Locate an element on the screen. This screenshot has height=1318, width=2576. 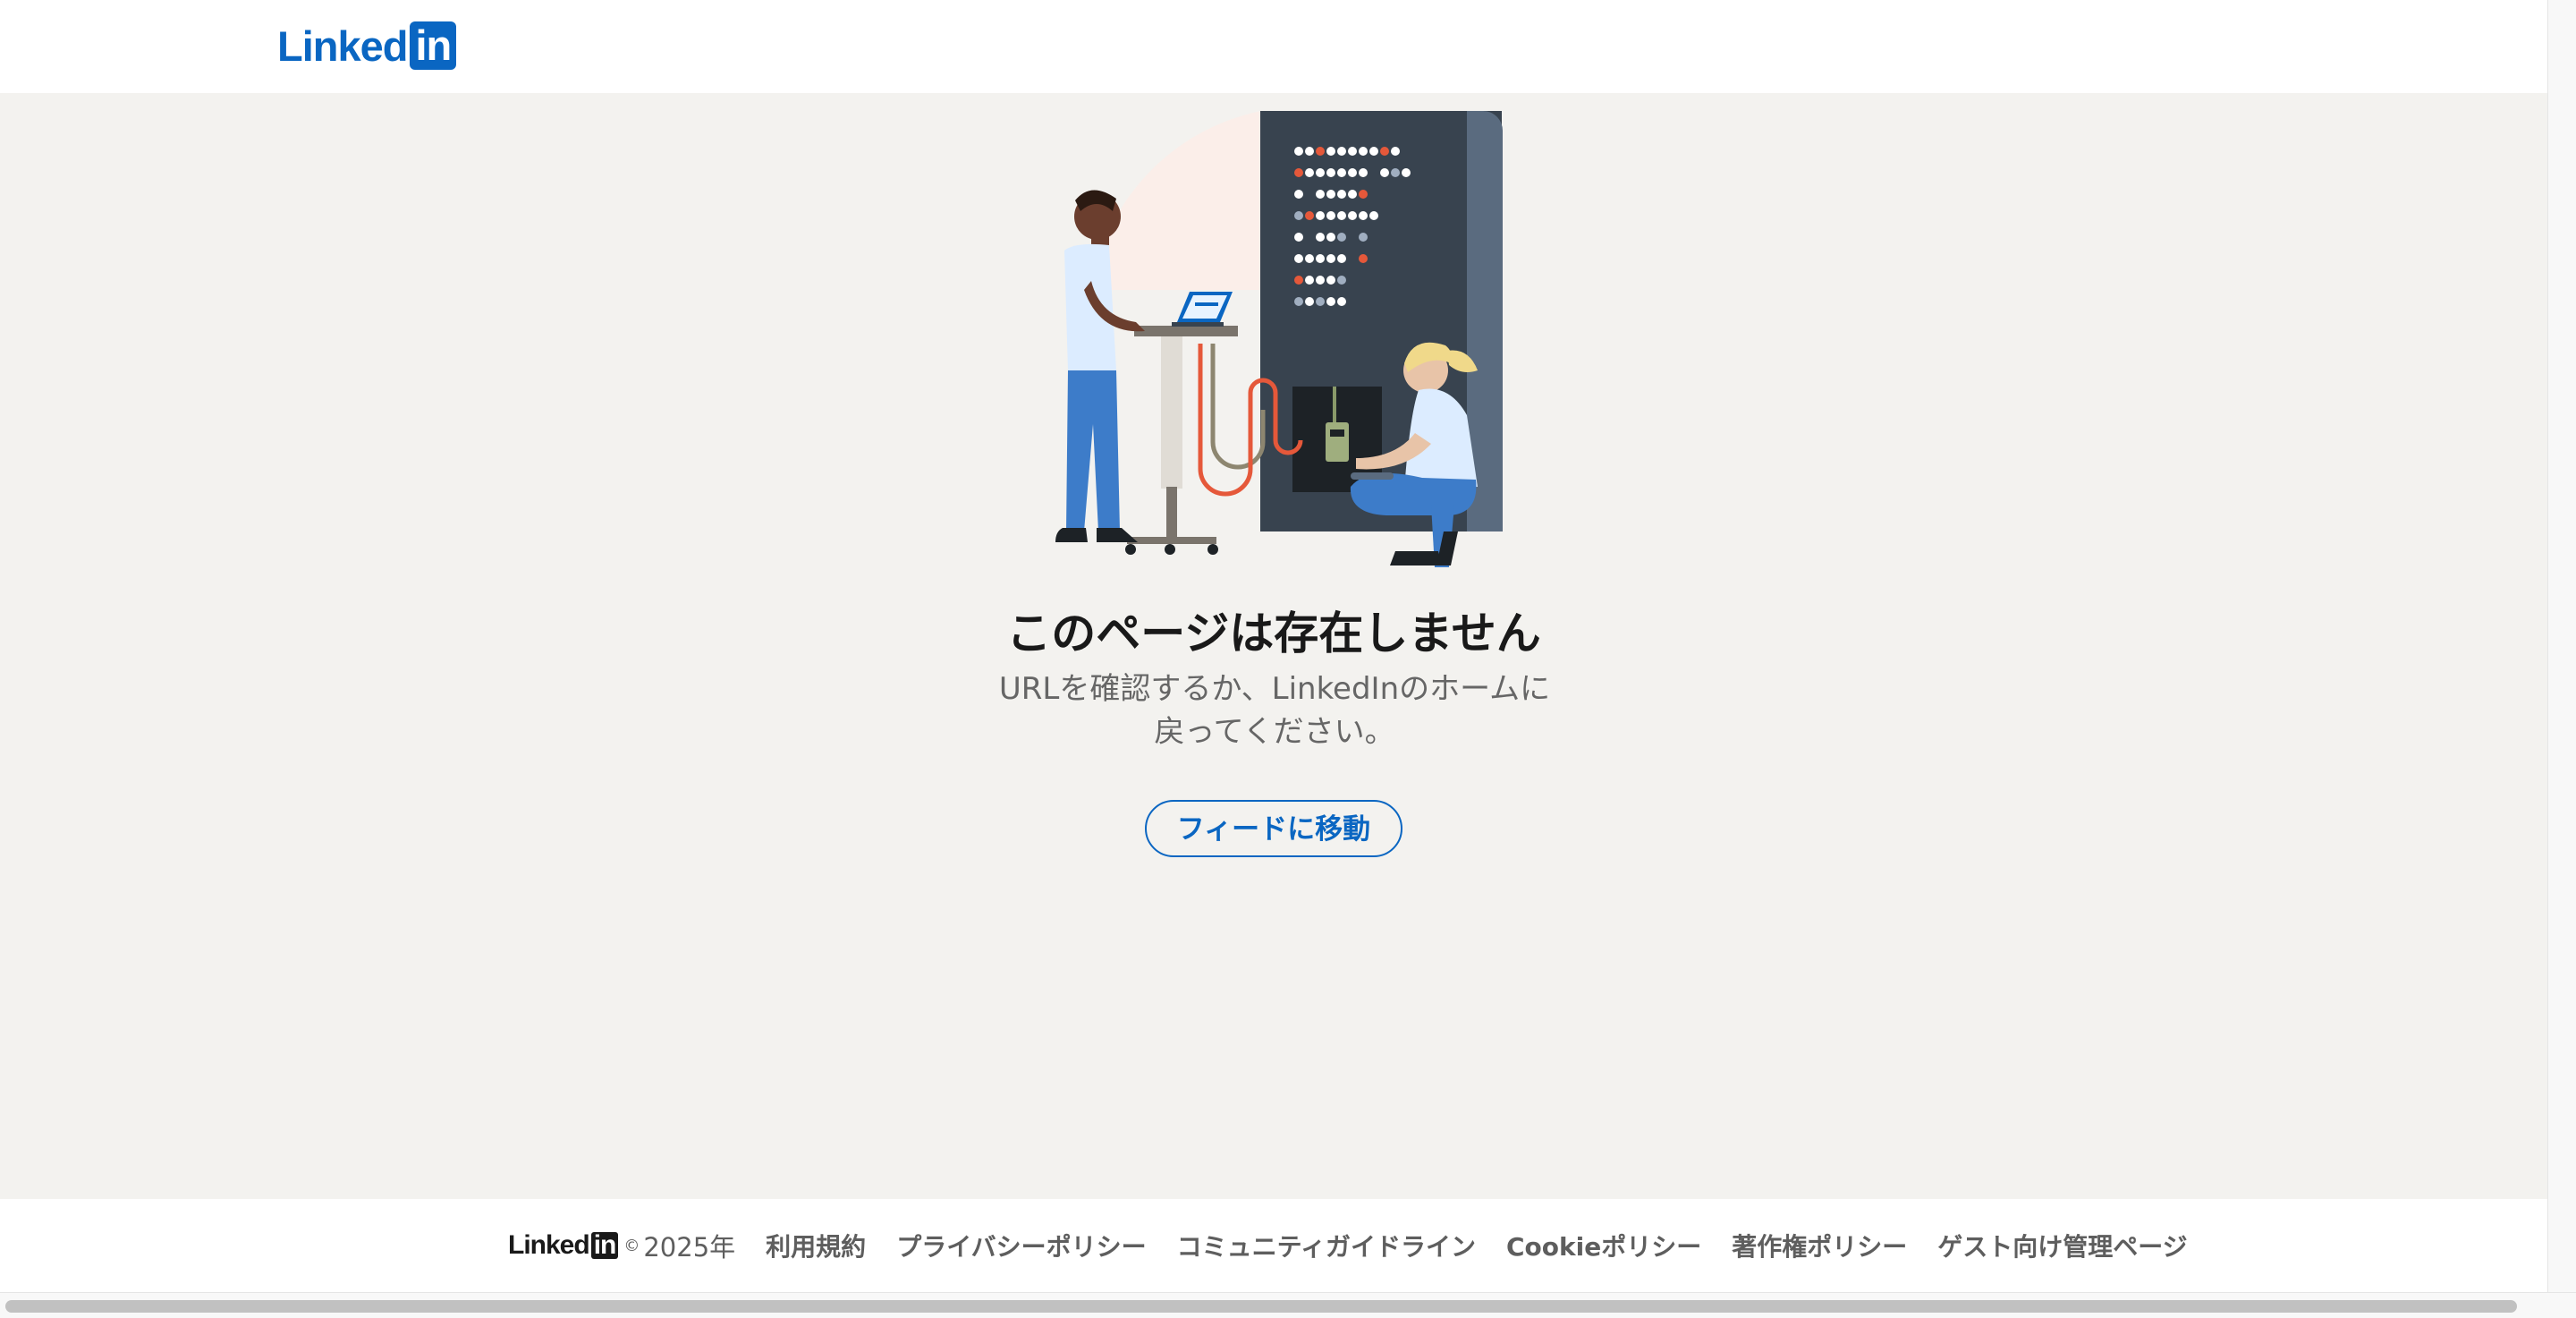
top-header: Linked in is located at coordinates (1273, 46).